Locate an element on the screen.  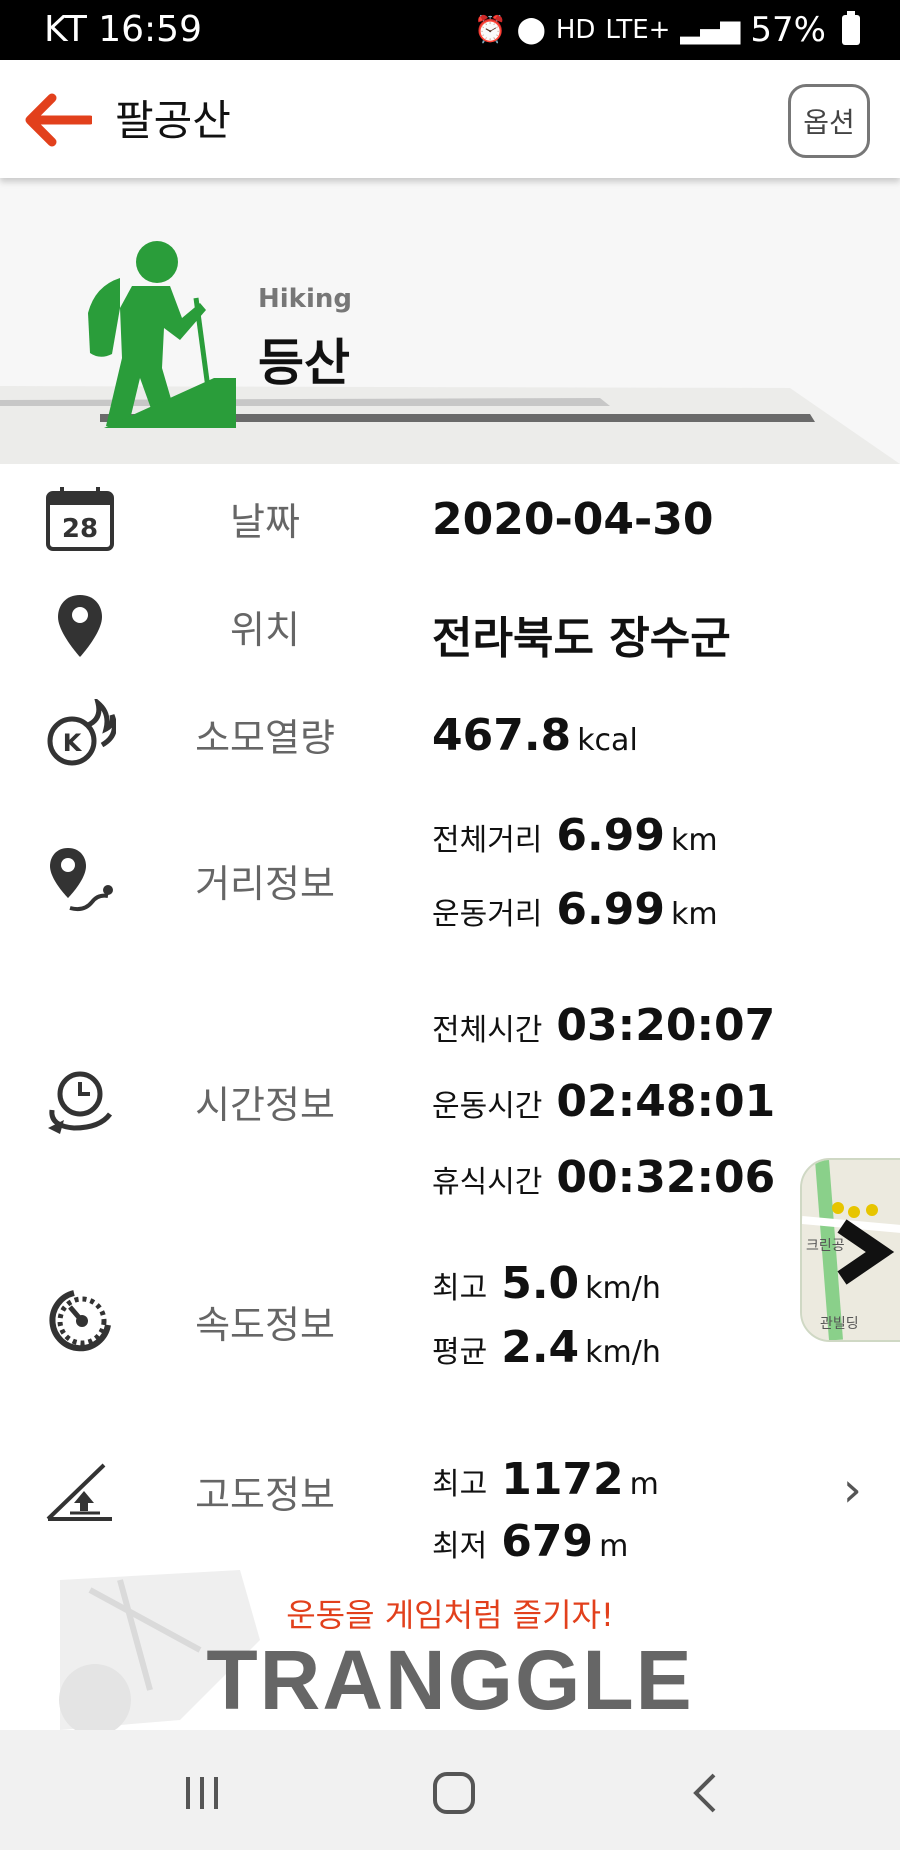
banner-slogan: 운동을 게임처럼 즐기자! is located at coordinates (450, 1615).